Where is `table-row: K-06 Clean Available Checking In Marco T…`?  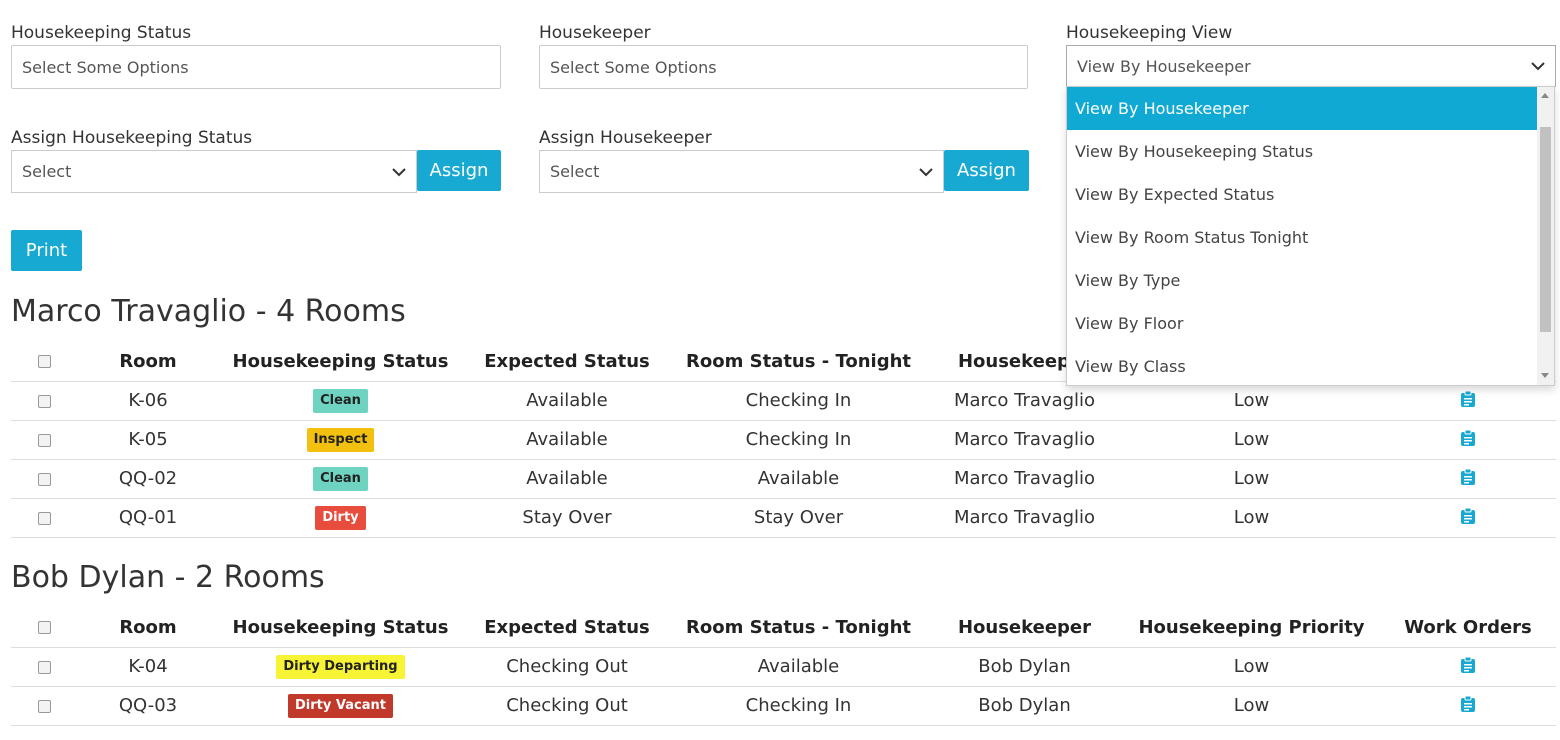 table-row: K-06 Clean Available Checking In Marco T… is located at coordinates (783, 401).